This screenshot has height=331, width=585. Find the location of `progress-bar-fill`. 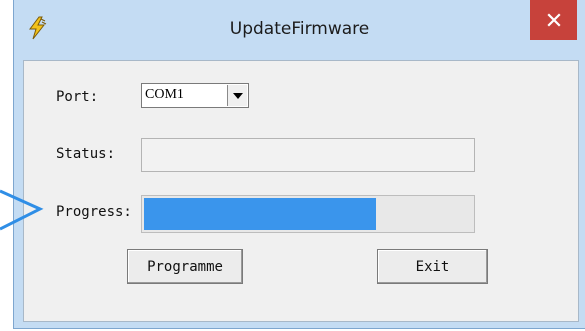

progress-bar-fill is located at coordinates (260, 214).